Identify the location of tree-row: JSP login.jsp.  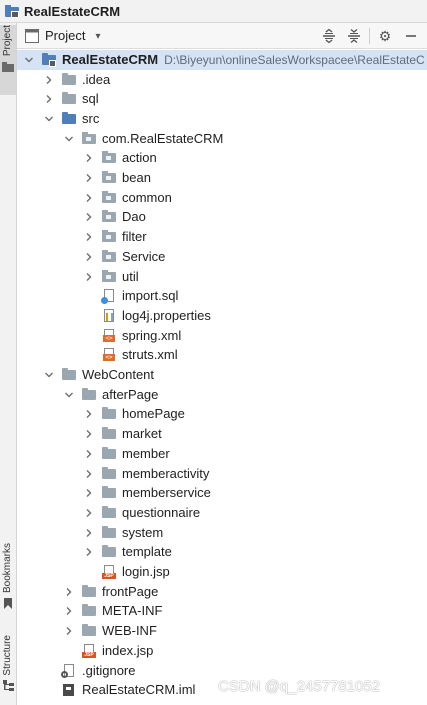
(222, 572).